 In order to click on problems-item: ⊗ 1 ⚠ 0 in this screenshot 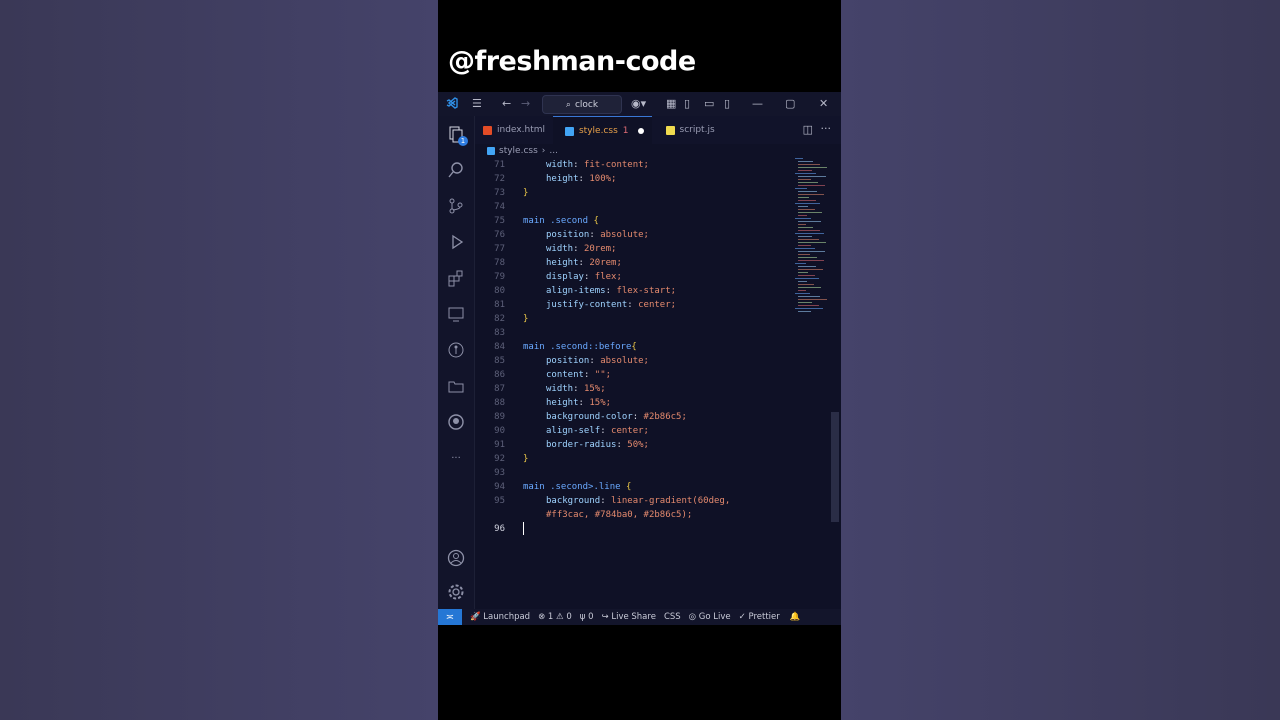, I will do `click(555, 617)`.